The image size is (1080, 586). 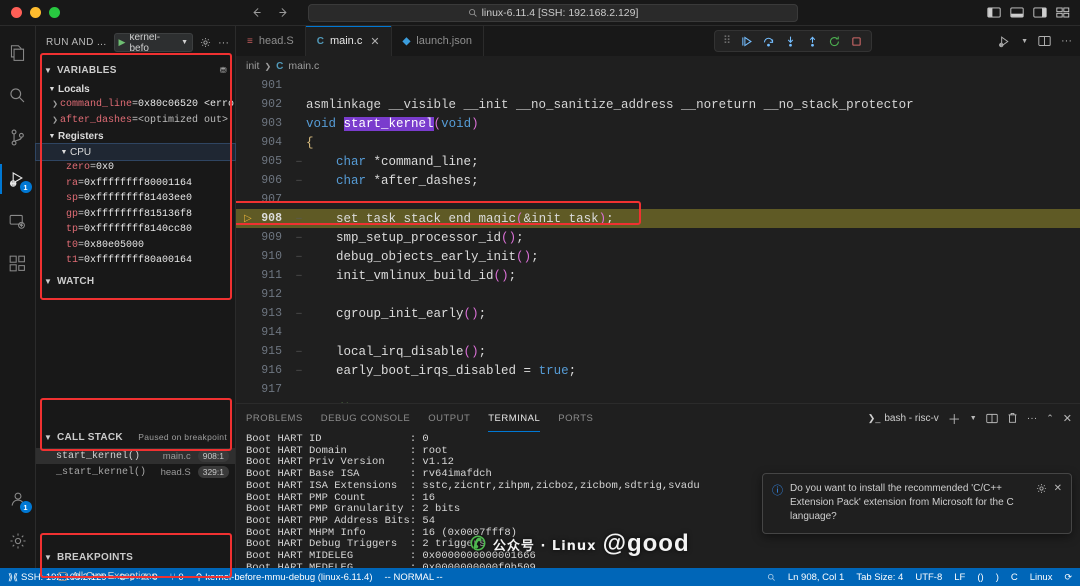 What do you see at coordinates (18, 179) in the screenshot?
I see `sidebar-item-run-and-debug: 1` at bounding box center [18, 179].